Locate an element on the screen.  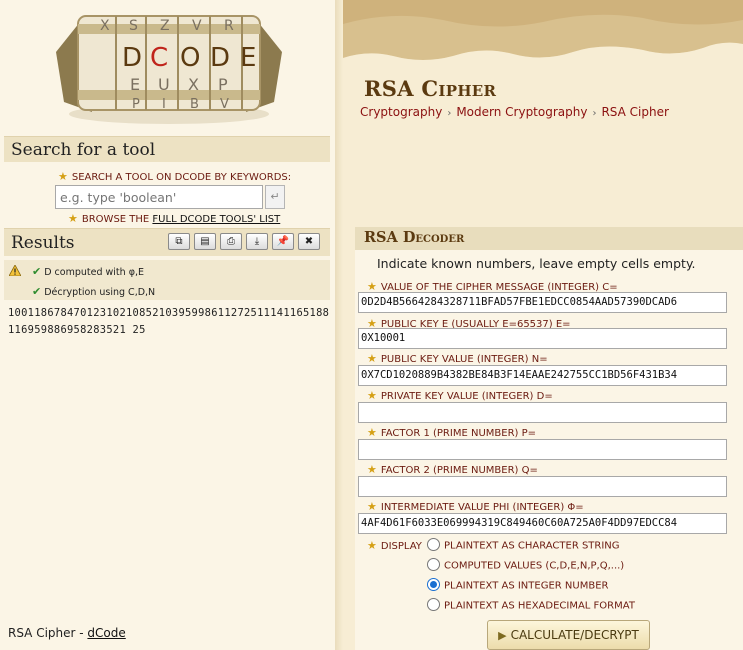
search-button: ↵ is located at coordinates (275, 197).